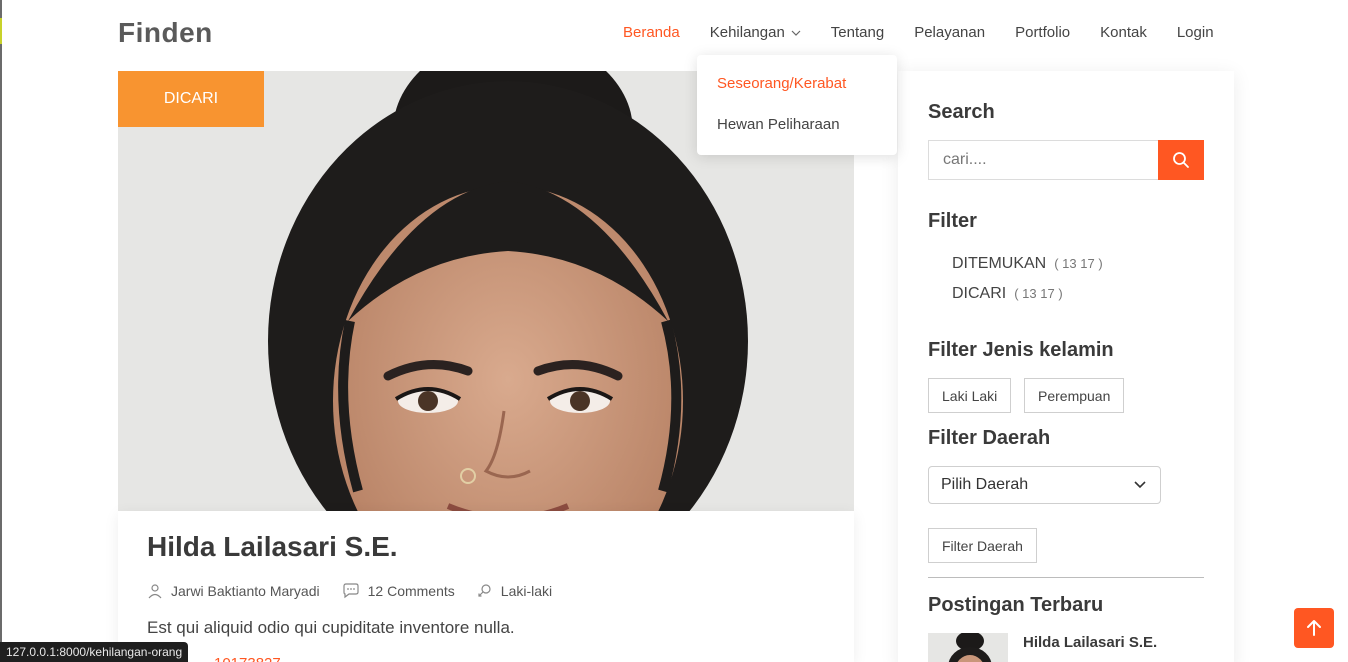 Image resolution: width=1348 pixels, height=662 pixels. What do you see at coordinates (747, 32) in the screenshot?
I see `nav-label: Kehilangan` at bounding box center [747, 32].